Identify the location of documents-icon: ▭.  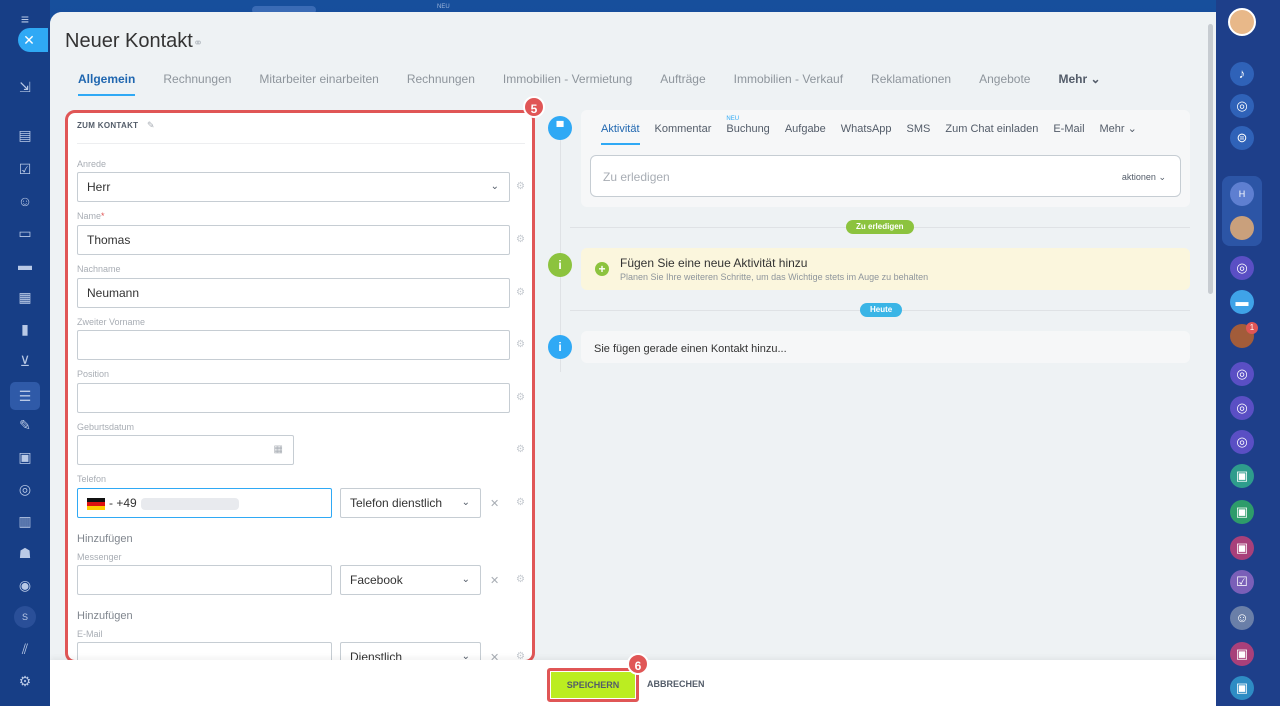
(25, 233).